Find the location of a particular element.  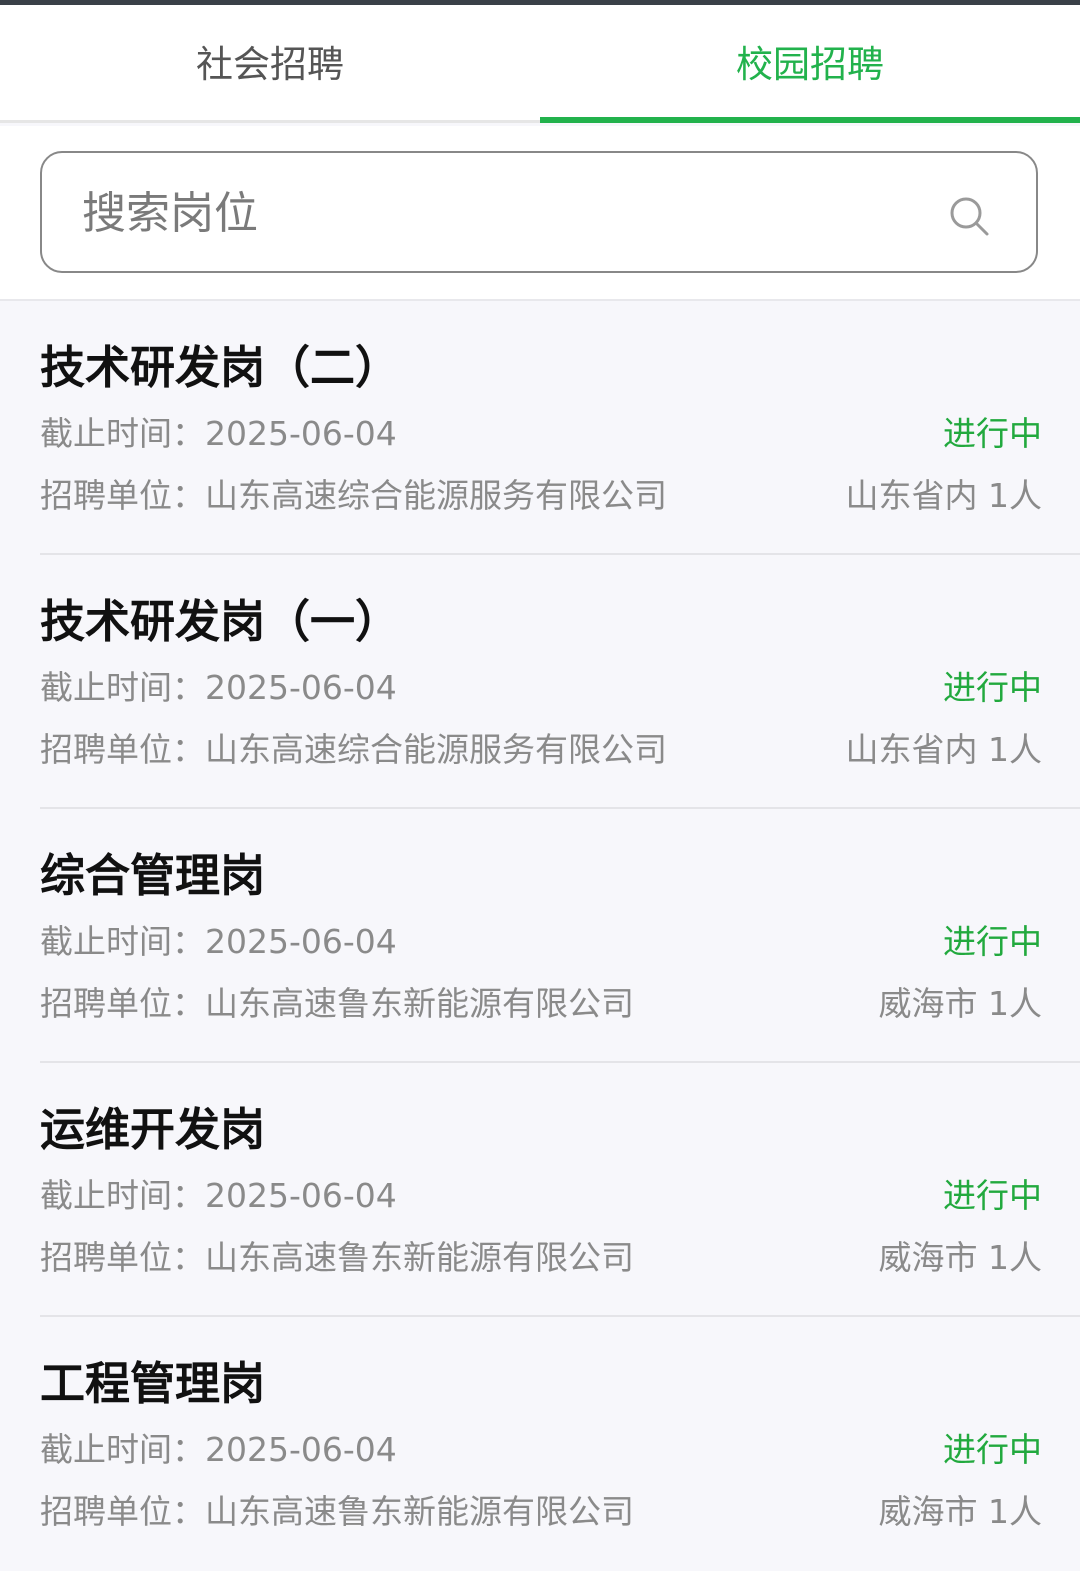

job-title: 综合管理岗 is located at coordinates (153, 875).